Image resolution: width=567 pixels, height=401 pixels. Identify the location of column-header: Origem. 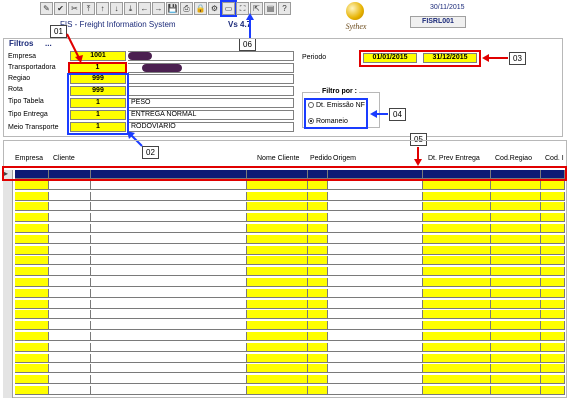
(344, 158).